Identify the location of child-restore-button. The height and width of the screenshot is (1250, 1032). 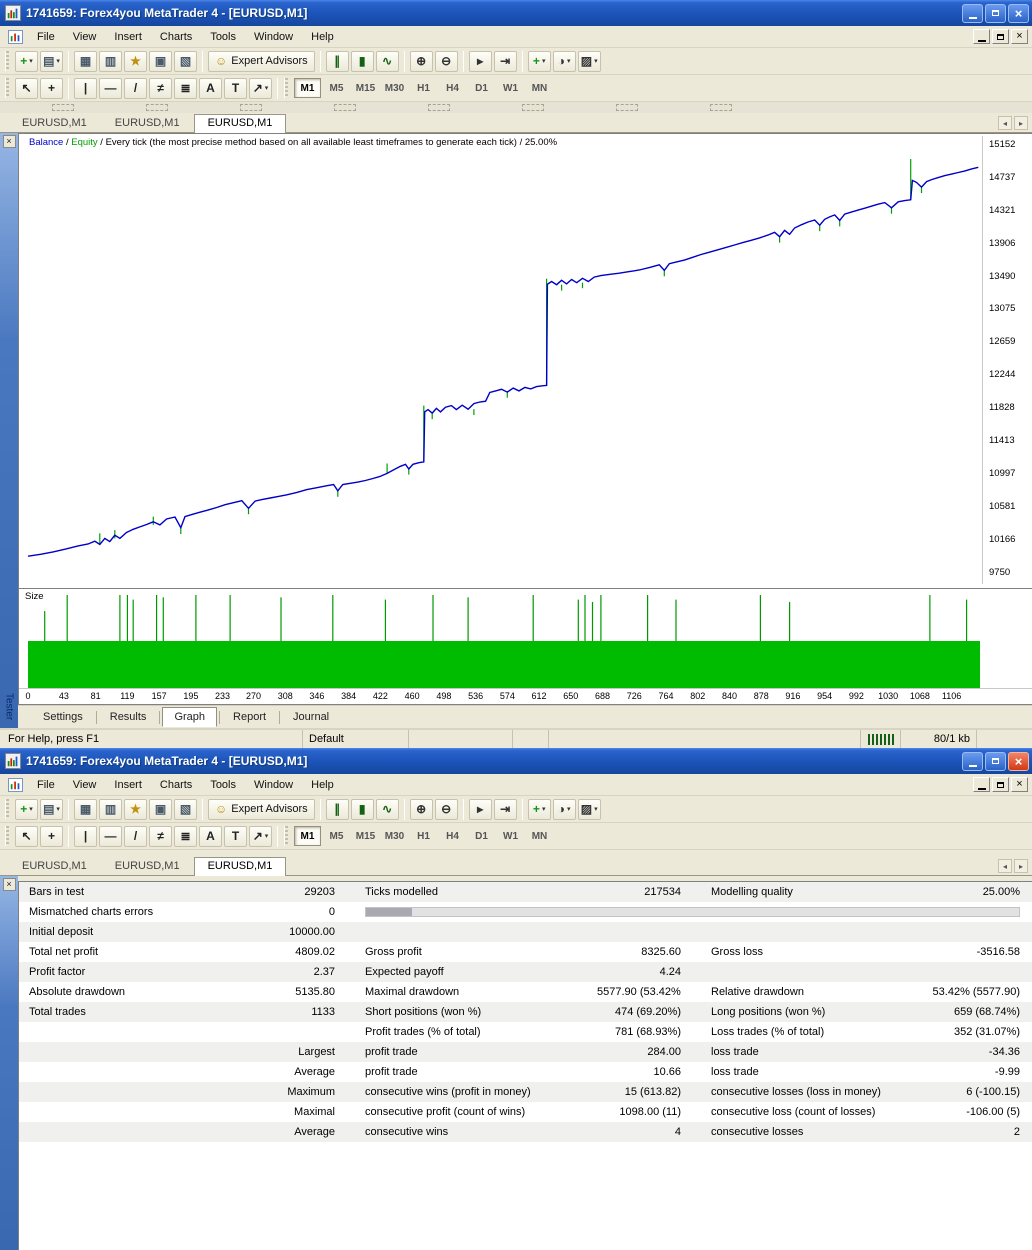
(1000, 784).